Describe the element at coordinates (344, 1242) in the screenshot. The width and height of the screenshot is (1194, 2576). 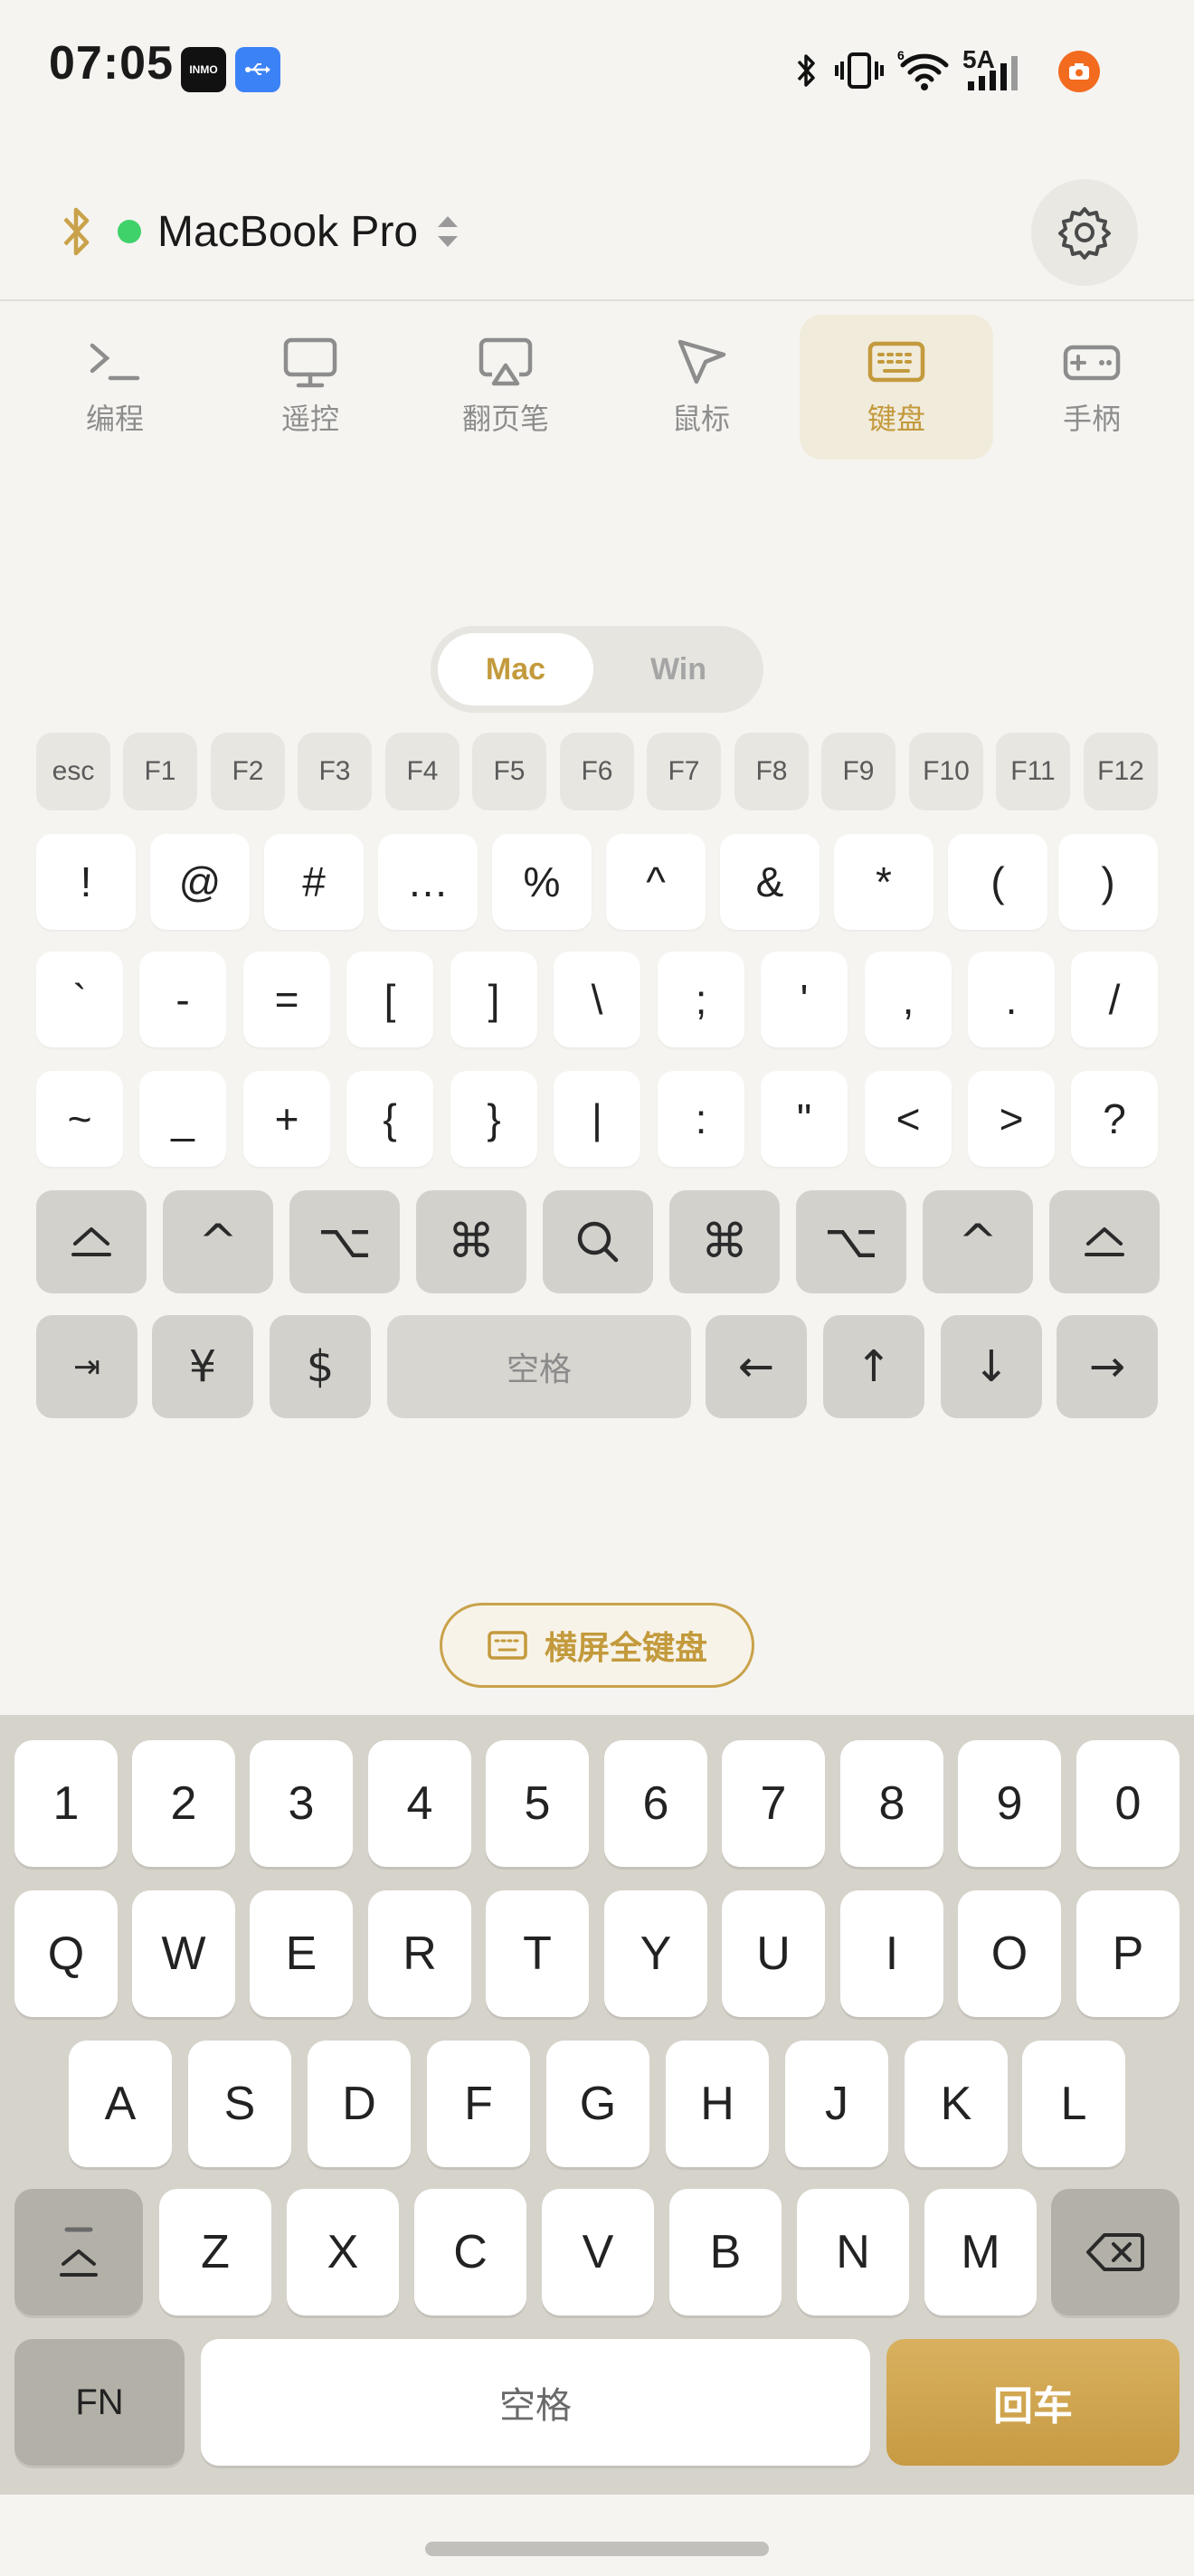
I see `key-option-left: ⌥` at that location.